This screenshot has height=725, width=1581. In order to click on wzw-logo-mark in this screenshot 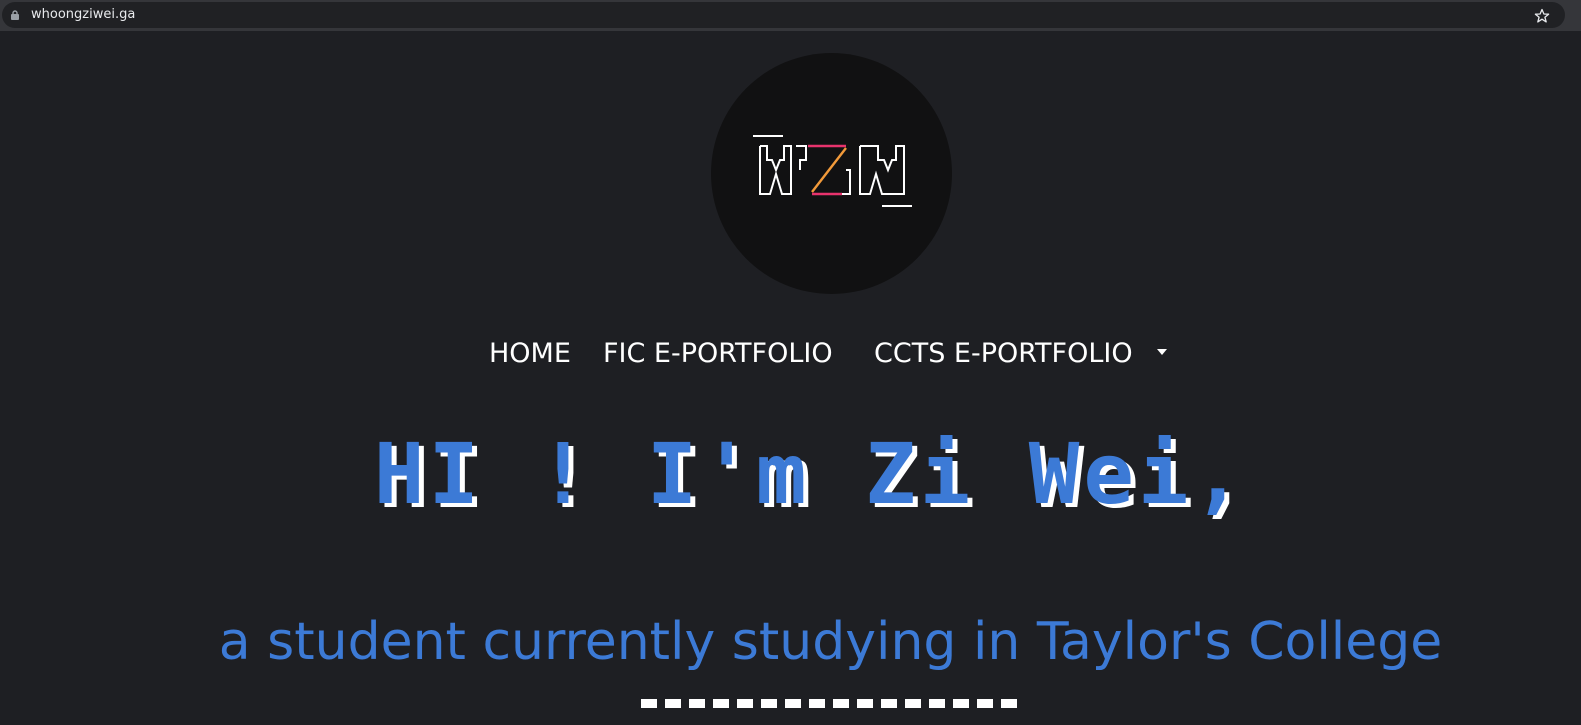, I will do `click(833, 171)`.